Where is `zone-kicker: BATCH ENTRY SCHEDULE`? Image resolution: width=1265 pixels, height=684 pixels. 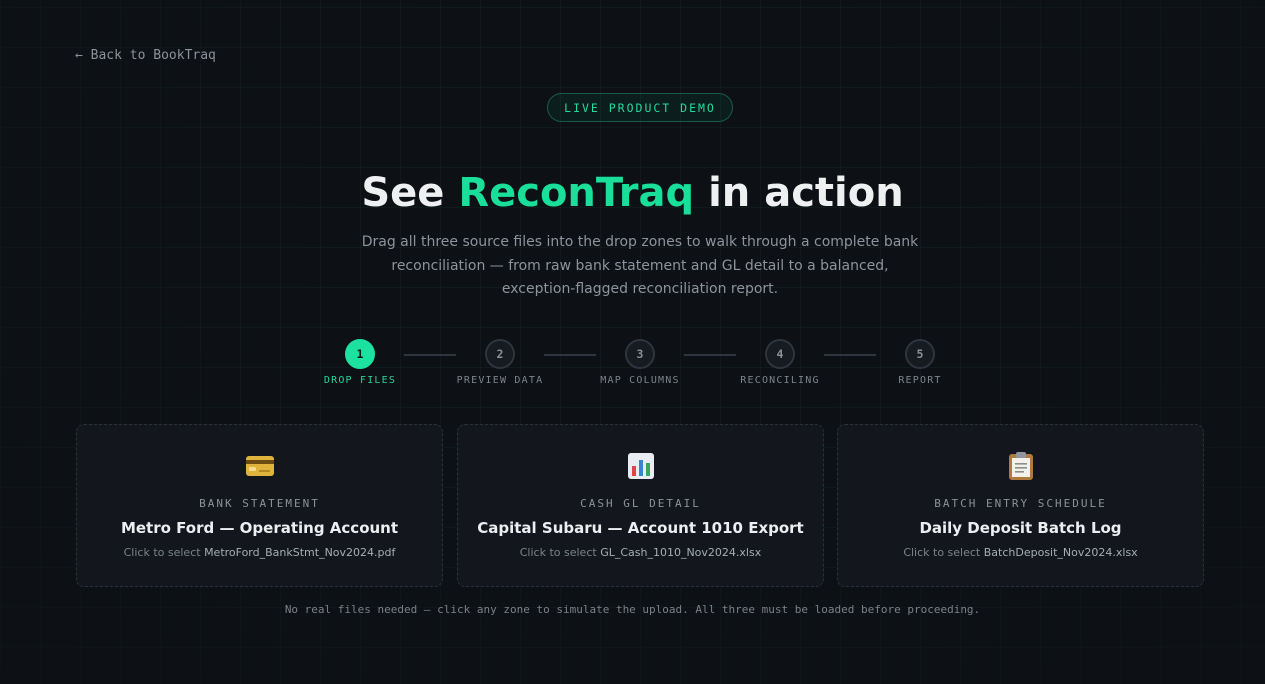
zone-kicker: BATCH ENTRY SCHEDULE is located at coordinates (1020, 503).